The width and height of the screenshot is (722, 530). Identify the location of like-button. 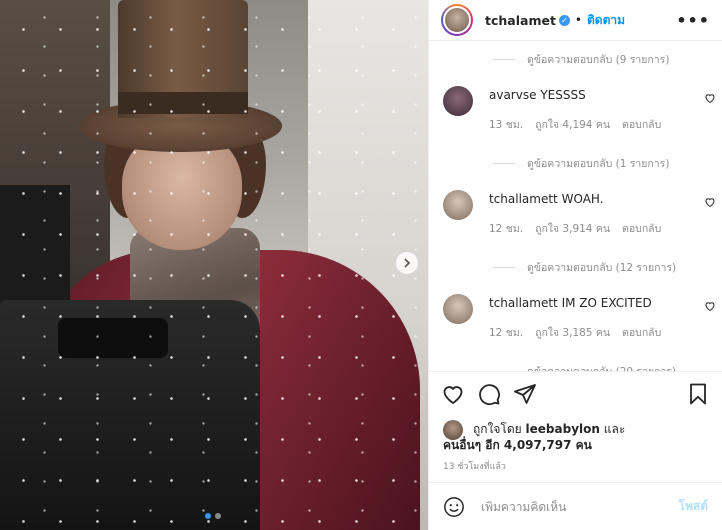
(453, 394).